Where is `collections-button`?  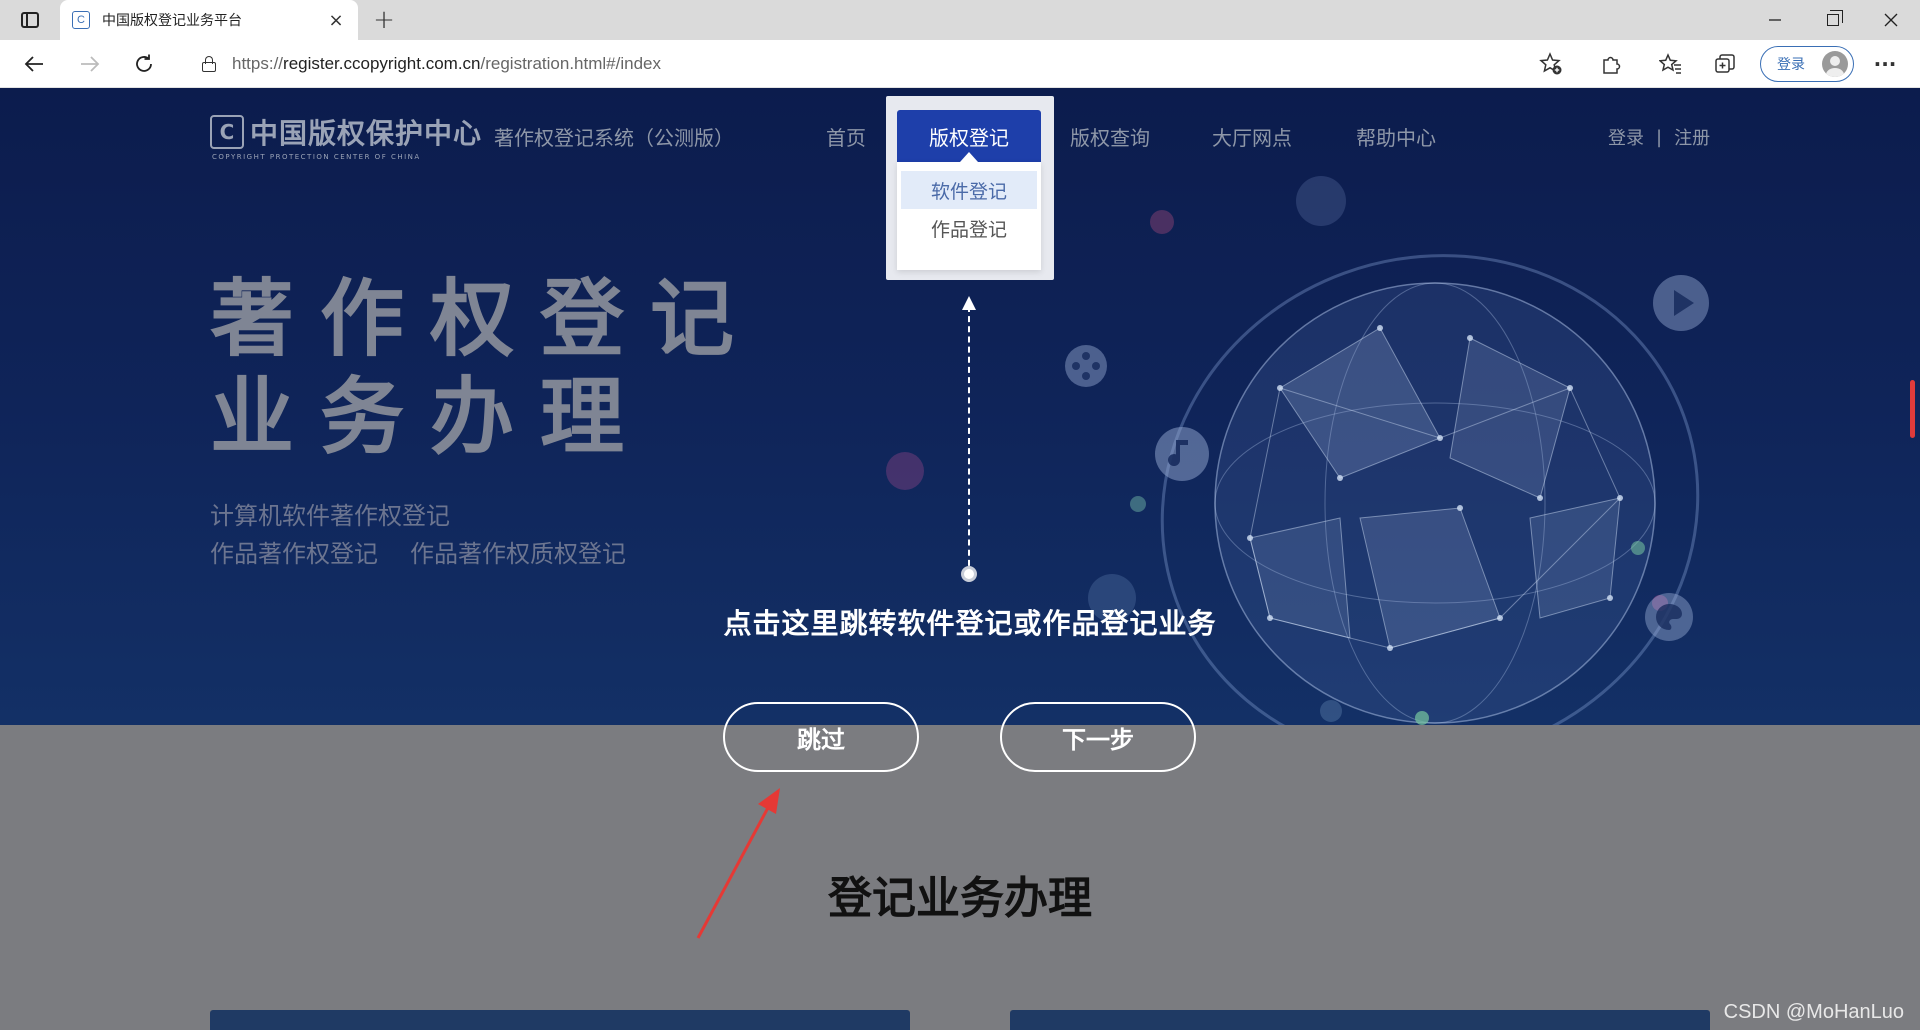
collections-button is located at coordinates (1725, 64).